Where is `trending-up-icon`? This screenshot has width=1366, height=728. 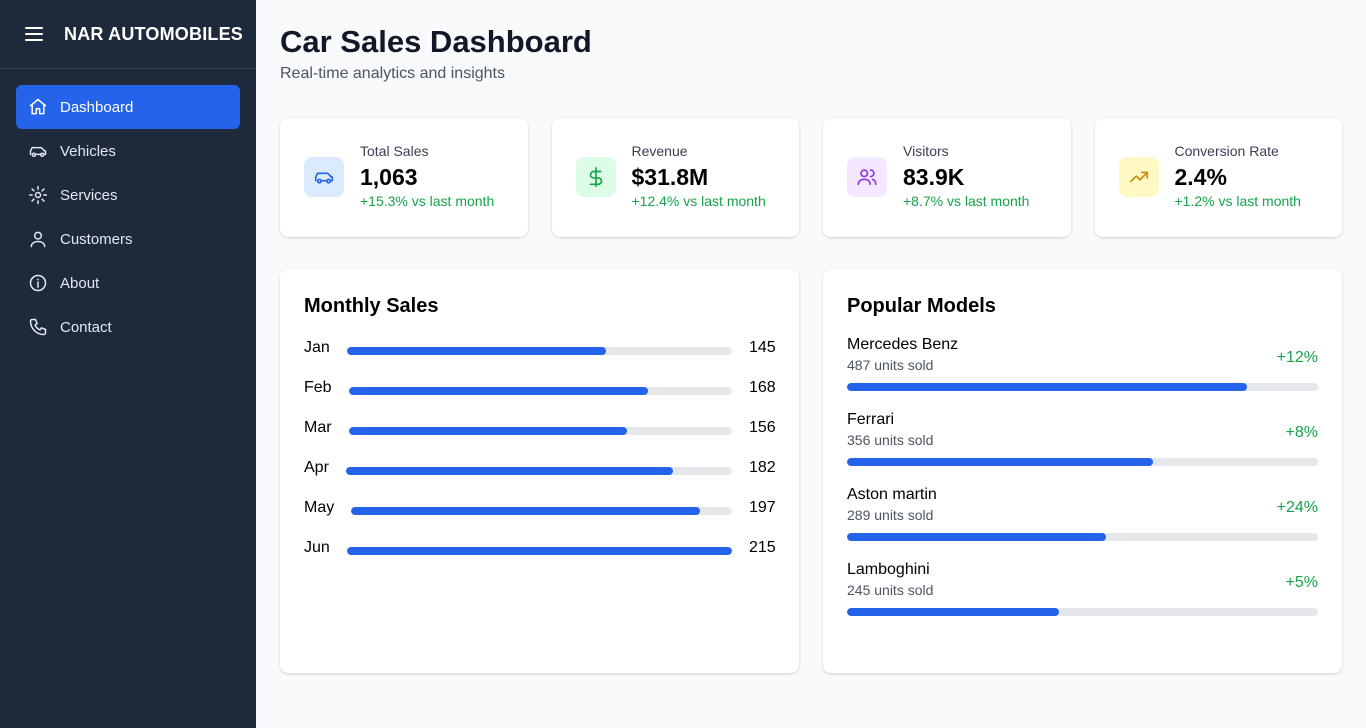 trending-up-icon is located at coordinates (1138, 177).